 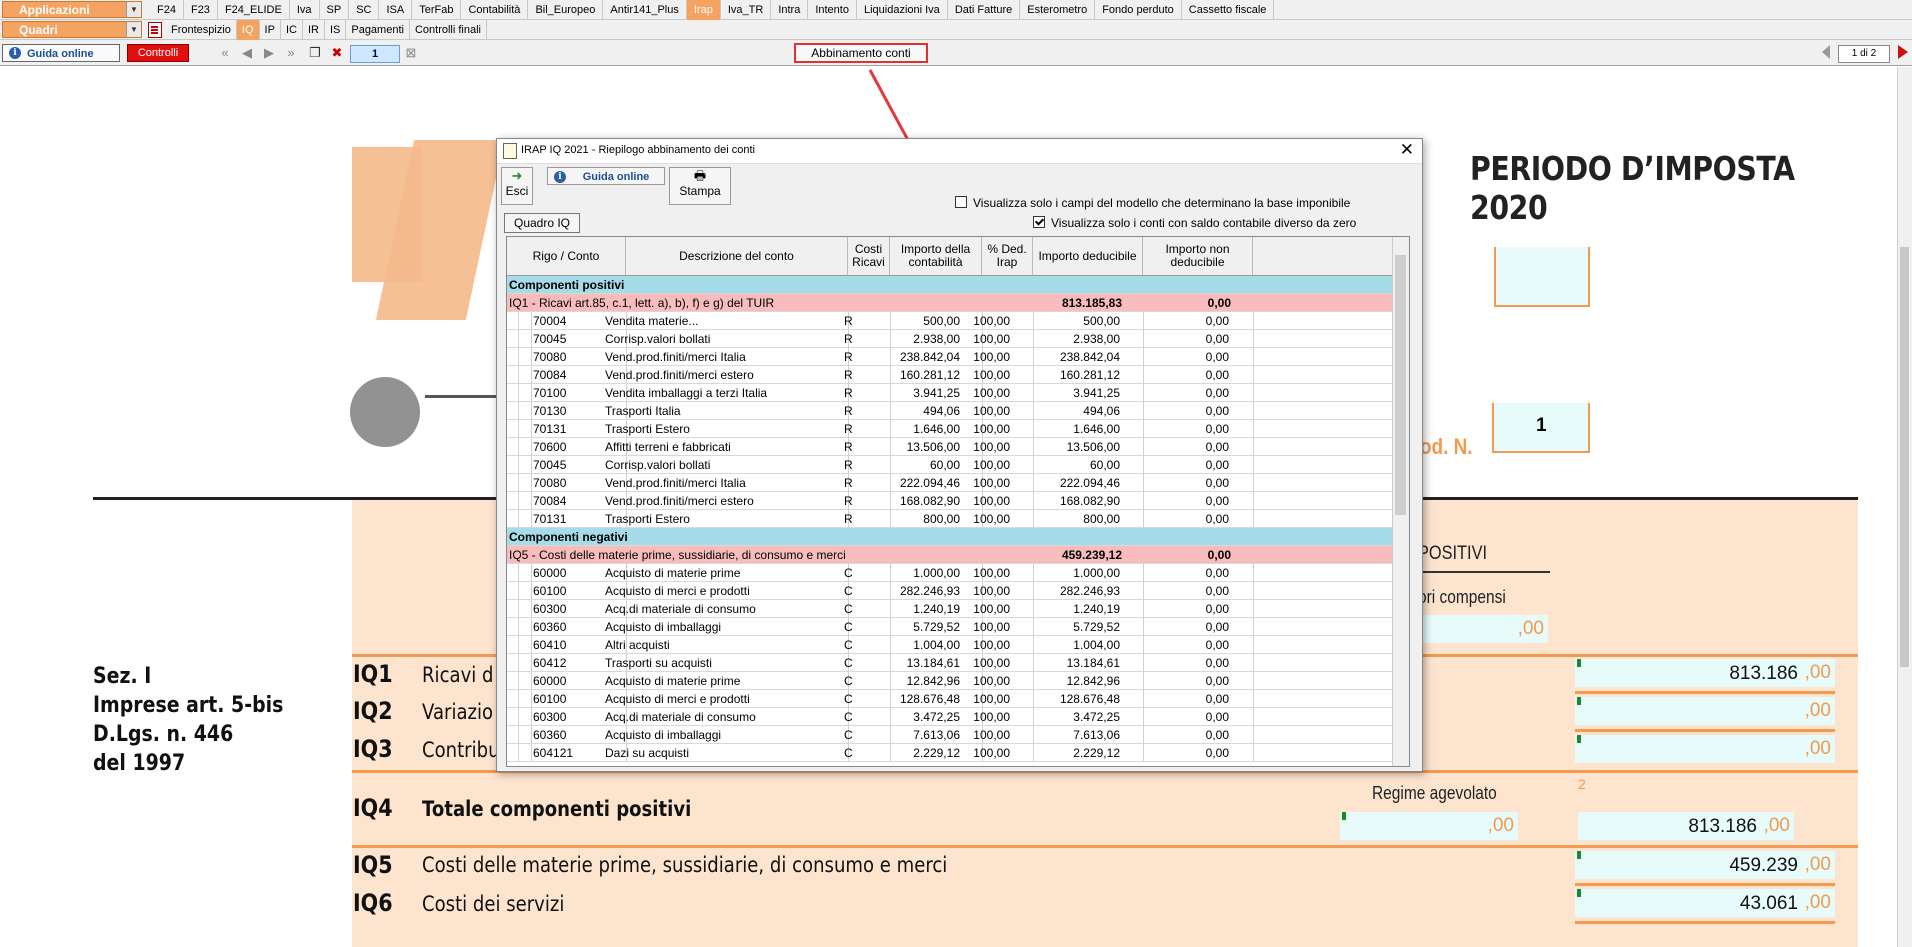 What do you see at coordinates (1903, 52) in the screenshot?
I see `next-form-icon` at bounding box center [1903, 52].